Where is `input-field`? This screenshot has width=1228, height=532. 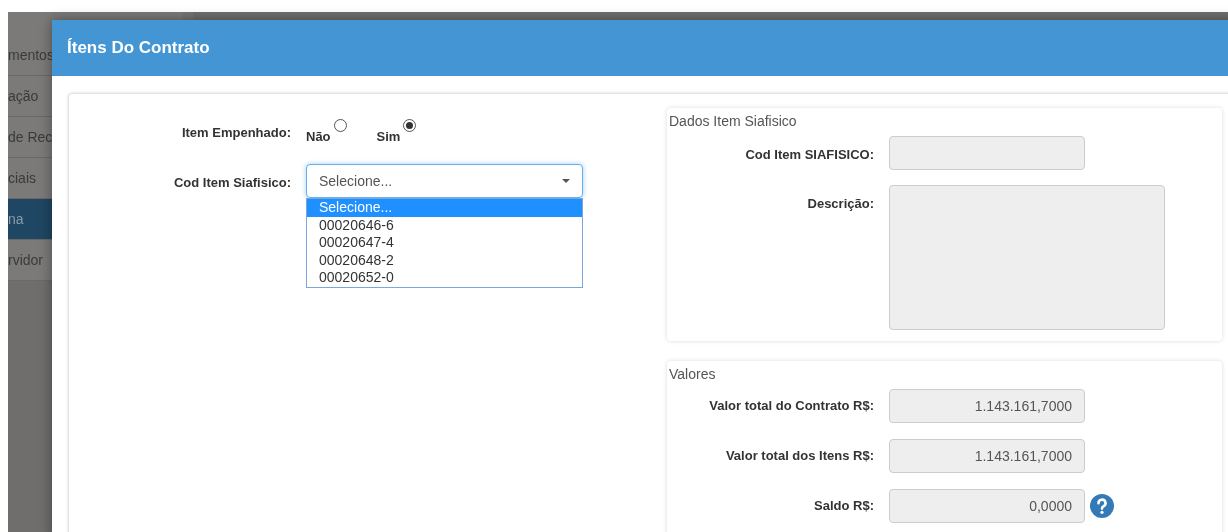 input-field is located at coordinates (987, 153).